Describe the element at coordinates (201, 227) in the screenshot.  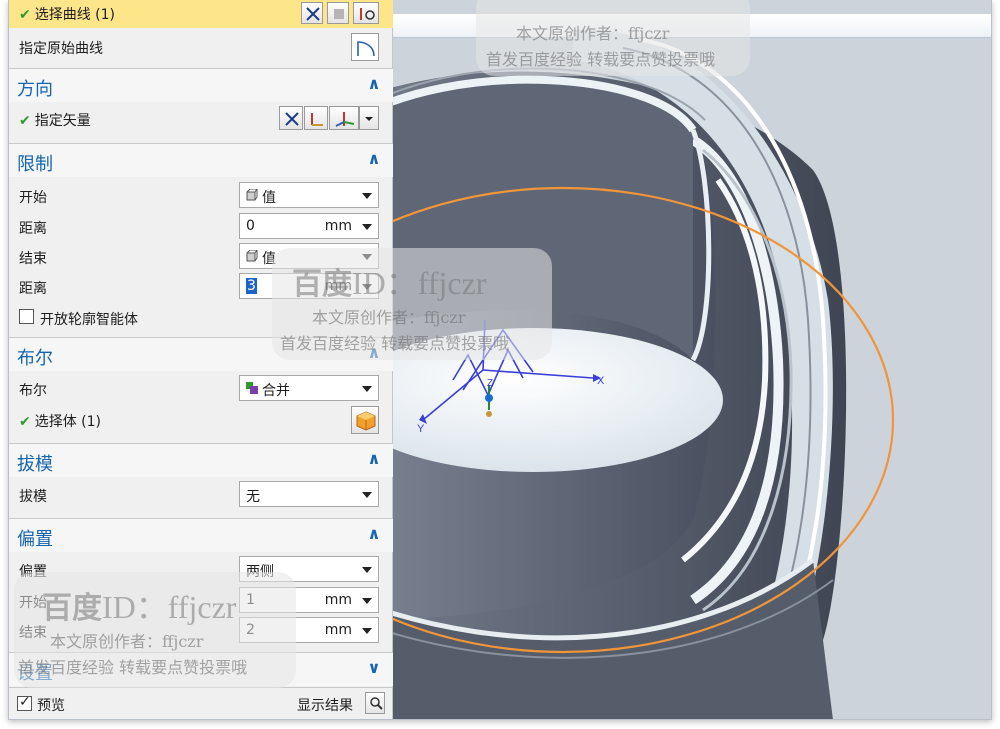
I see `limit-start-distance-row: 距离 0 mm` at that location.